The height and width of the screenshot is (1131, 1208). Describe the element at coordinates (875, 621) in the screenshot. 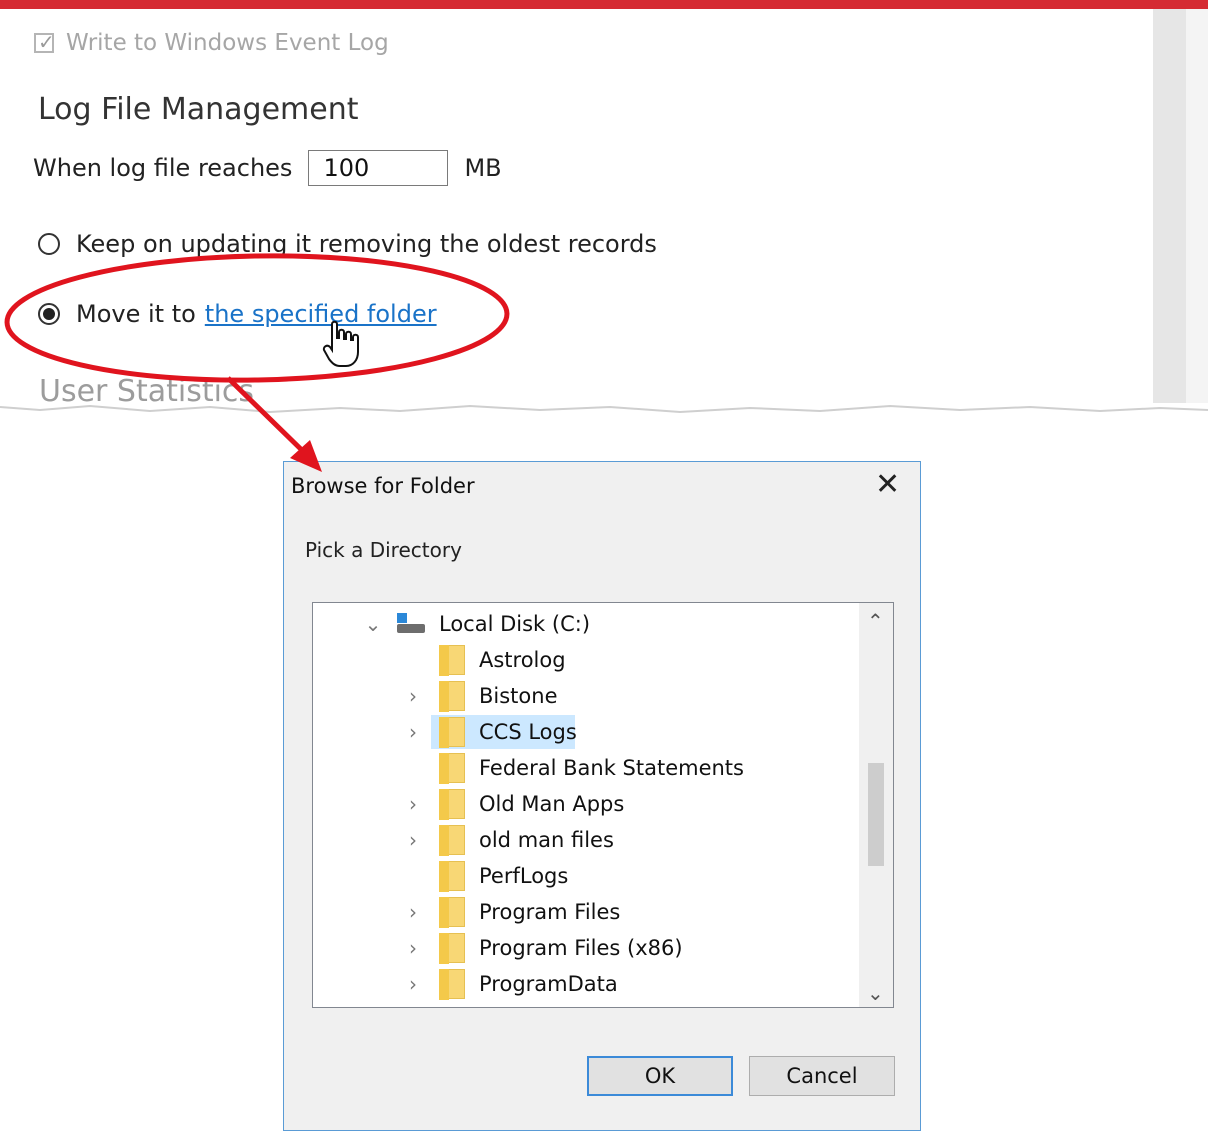

I see `scroll-up-icon: ⌃` at that location.